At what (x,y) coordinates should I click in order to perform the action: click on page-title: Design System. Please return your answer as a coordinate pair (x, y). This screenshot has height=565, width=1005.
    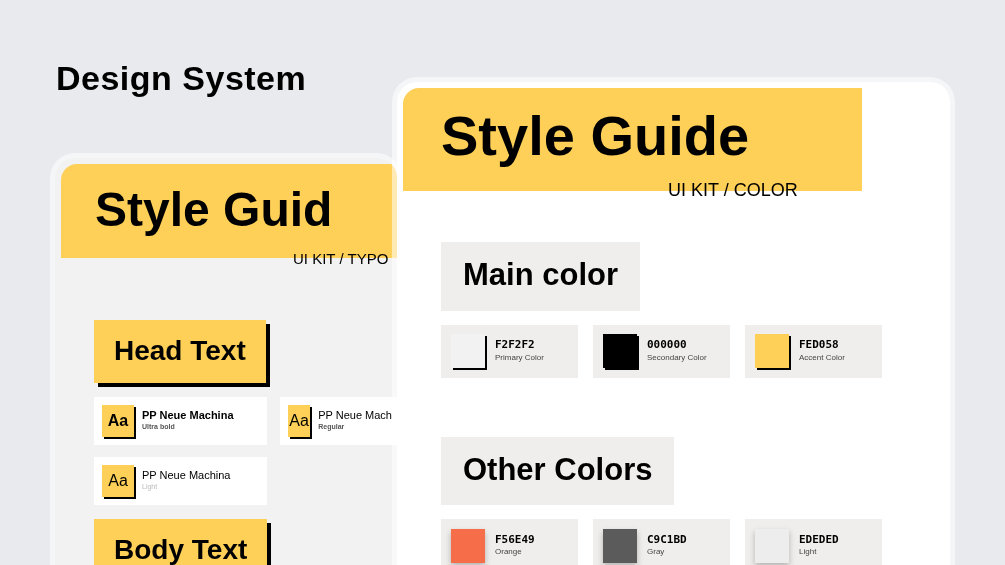
    Looking at the image, I should click on (181, 78).